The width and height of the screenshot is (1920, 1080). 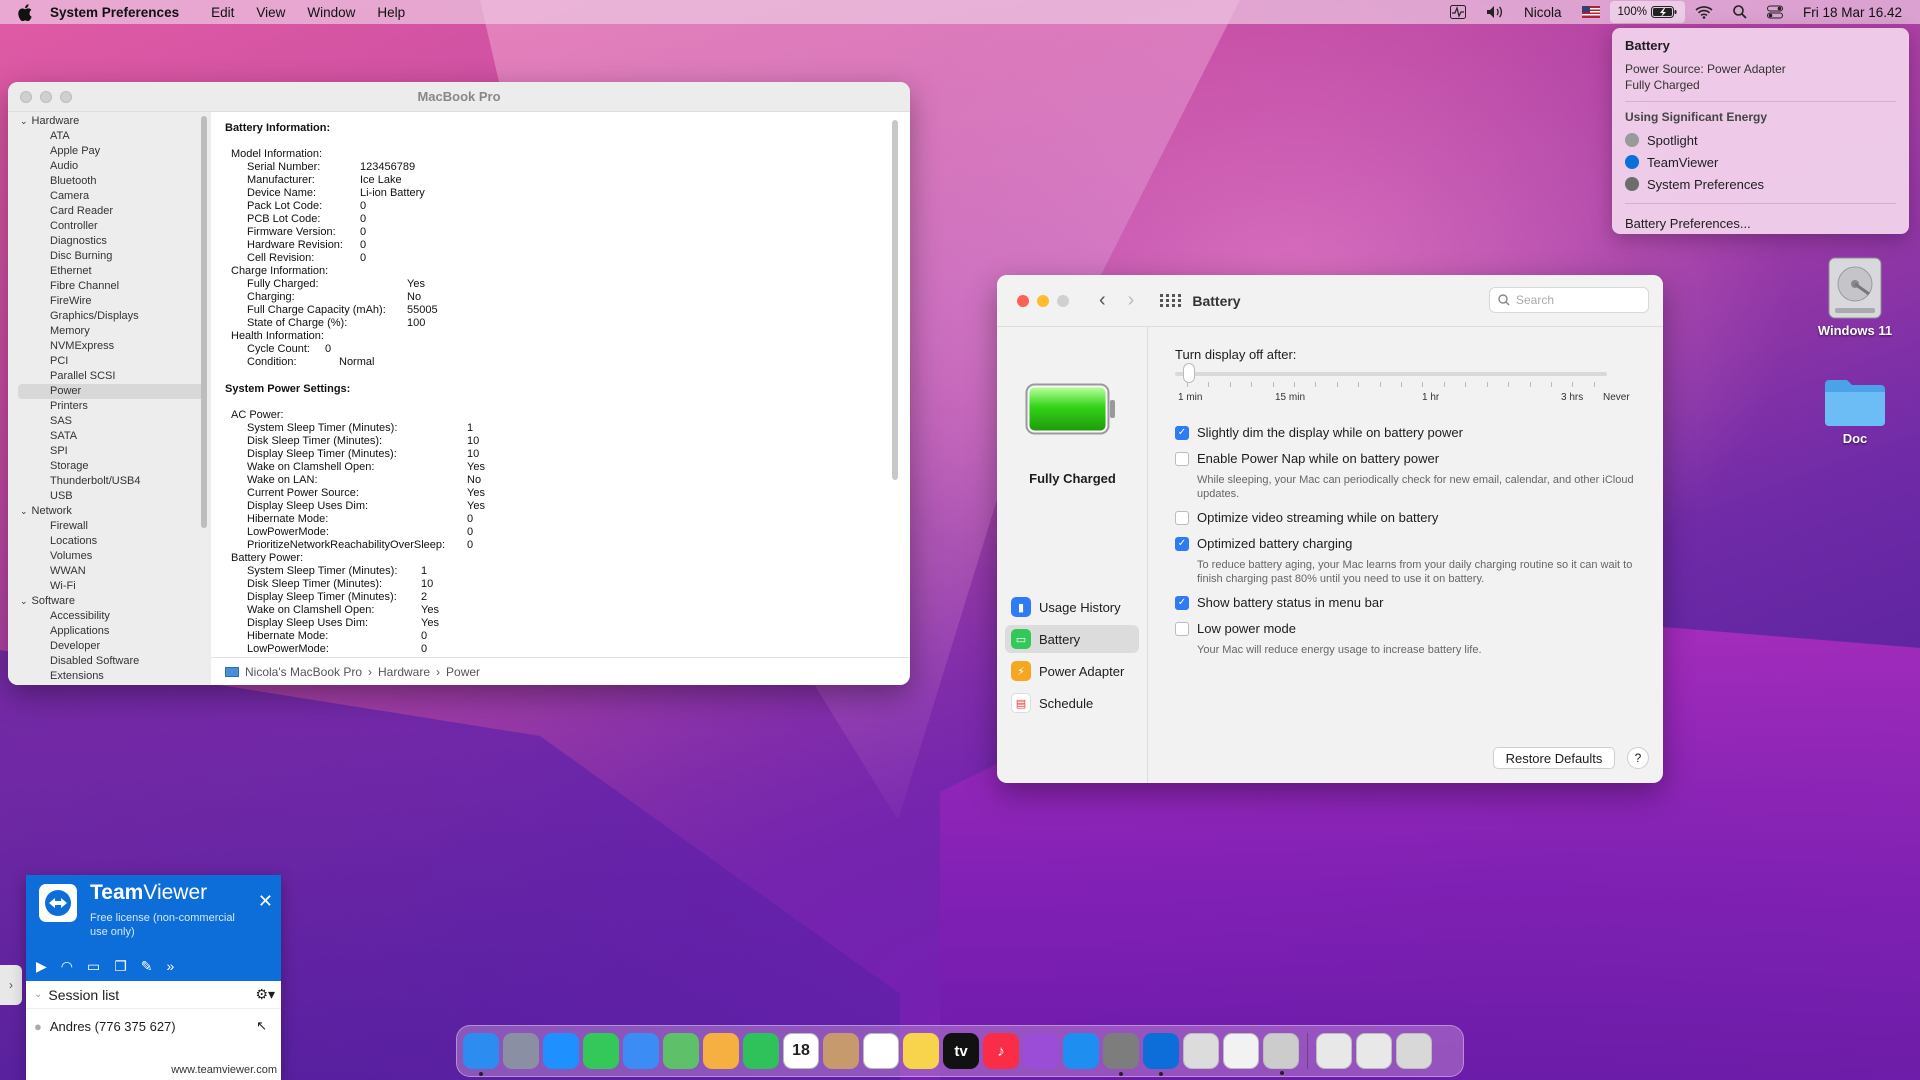 I want to click on option-show-battery-status: ✓ Show battery status in menu bar, so click(x=1279, y=602).